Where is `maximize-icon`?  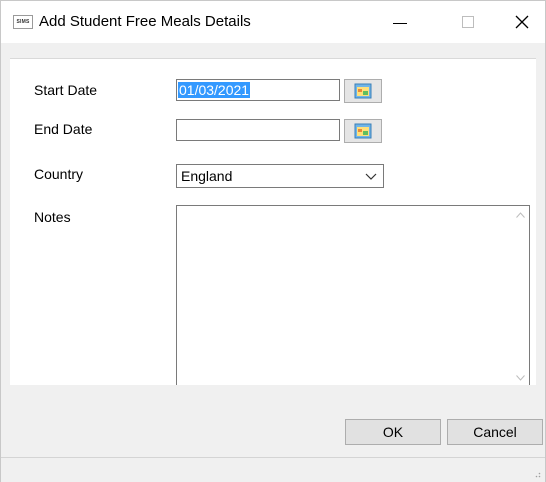 maximize-icon is located at coordinates (468, 22).